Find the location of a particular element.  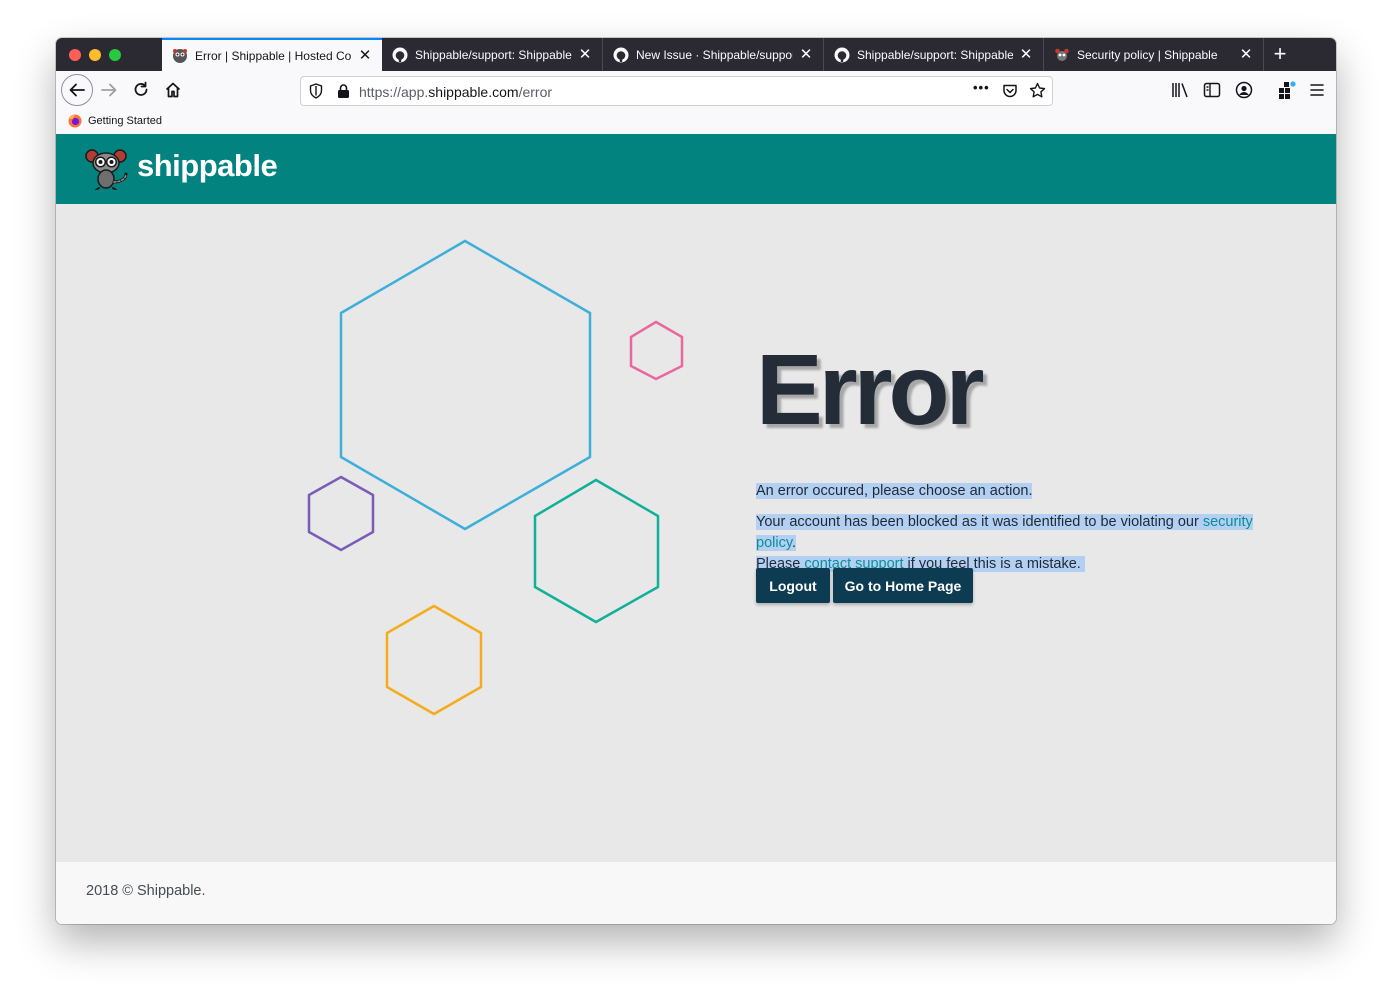

tab-security-policy: Security policy | Shippable ✕ is located at coordinates (1154, 54).